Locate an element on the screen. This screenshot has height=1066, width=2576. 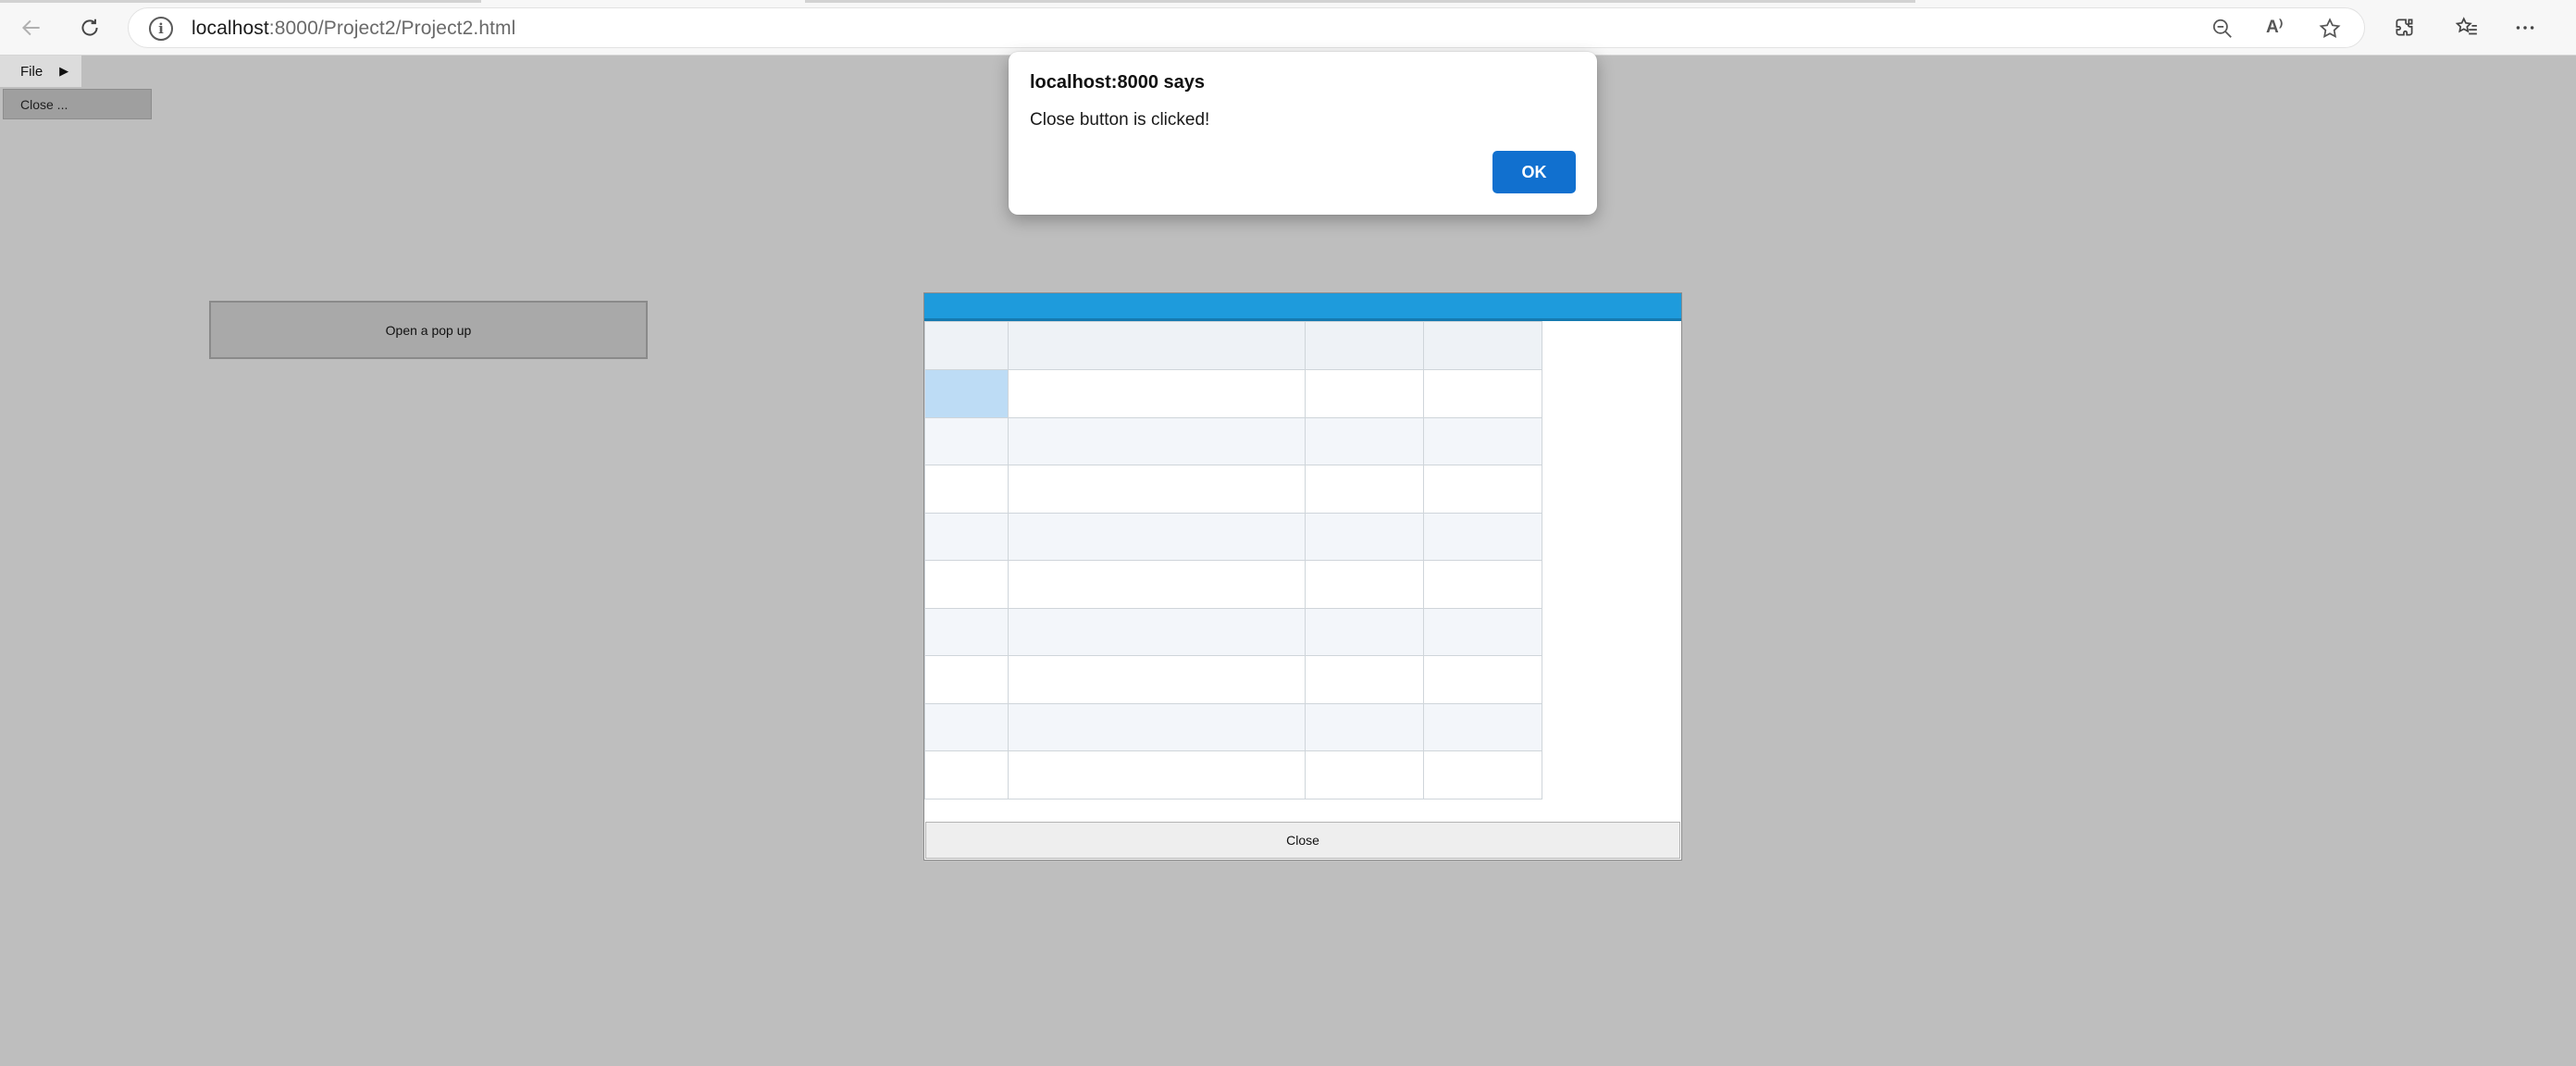
submenu-arrow-icon: ▶ is located at coordinates (64, 71).